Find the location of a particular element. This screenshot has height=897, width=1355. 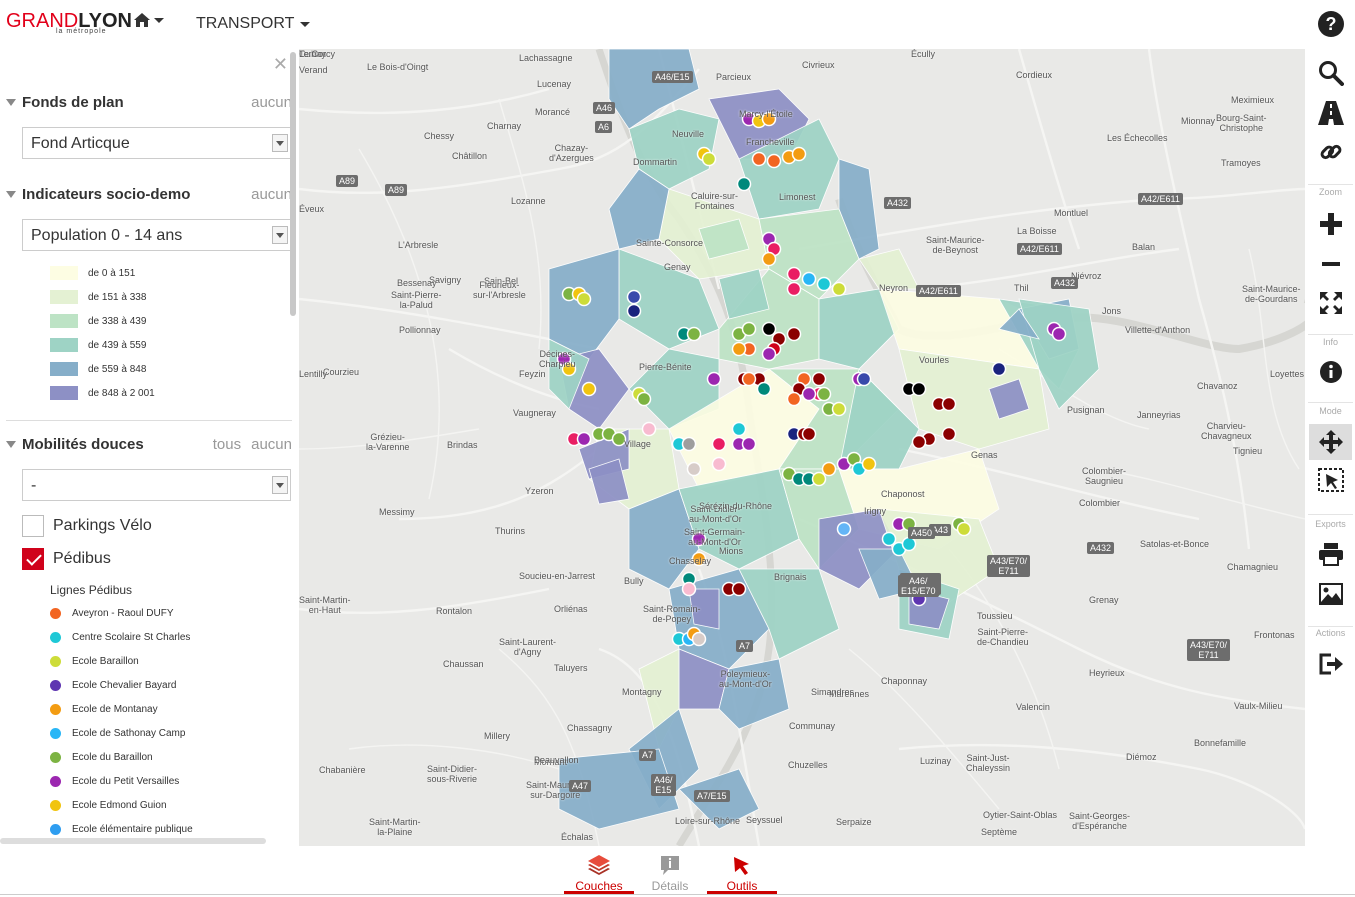

basemap-select: Fond Articque is located at coordinates (156, 143).